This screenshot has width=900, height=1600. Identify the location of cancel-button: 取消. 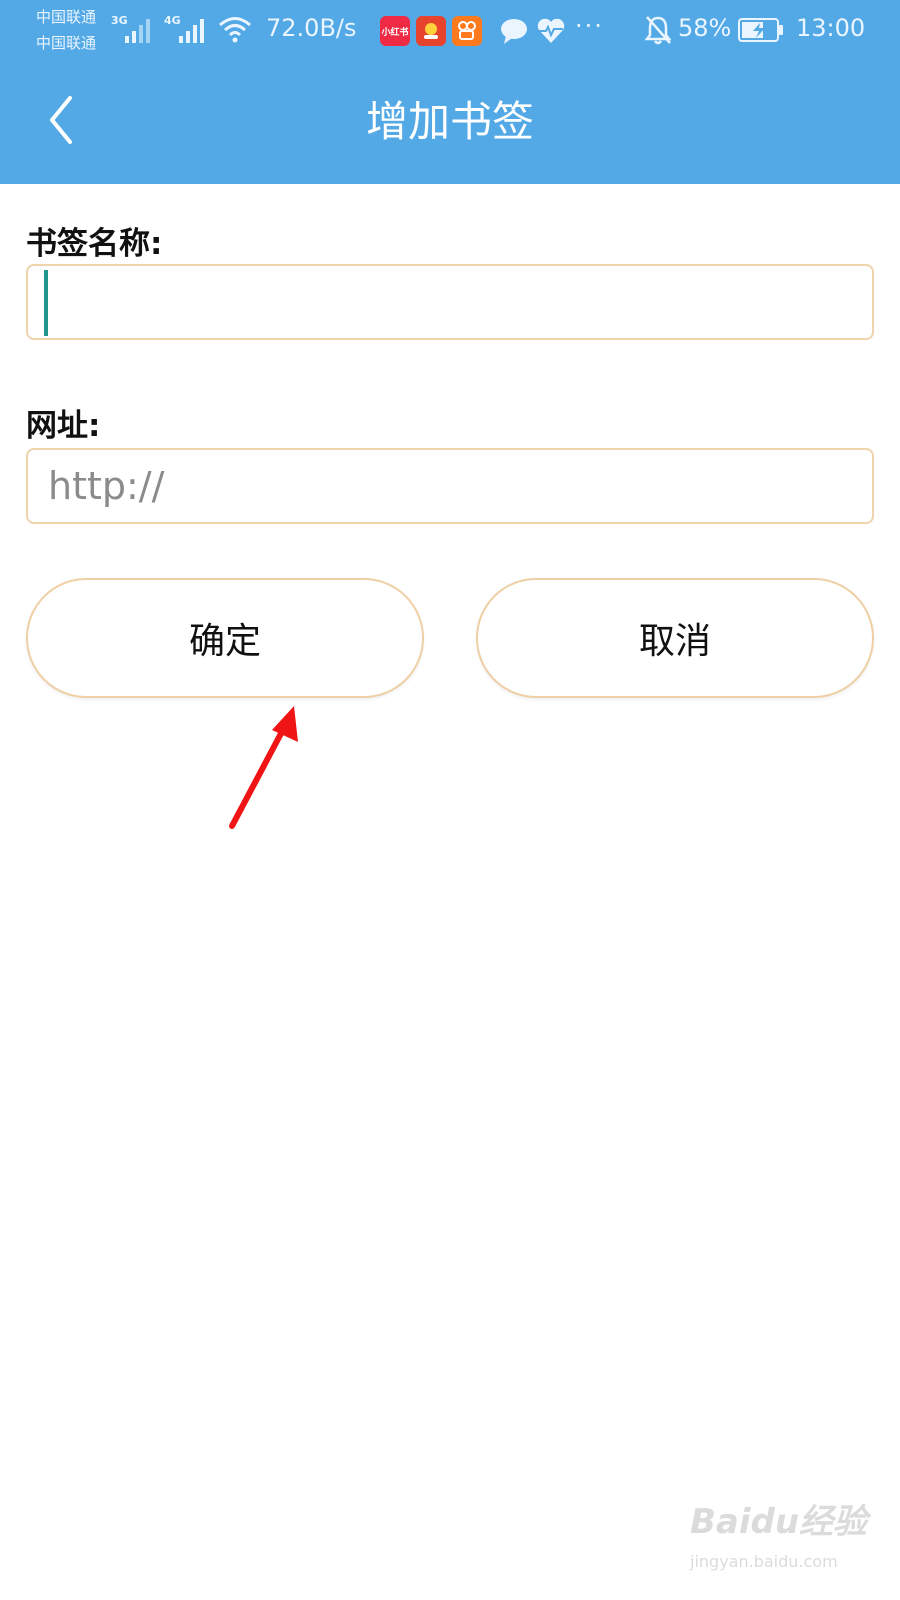
(675, 638).